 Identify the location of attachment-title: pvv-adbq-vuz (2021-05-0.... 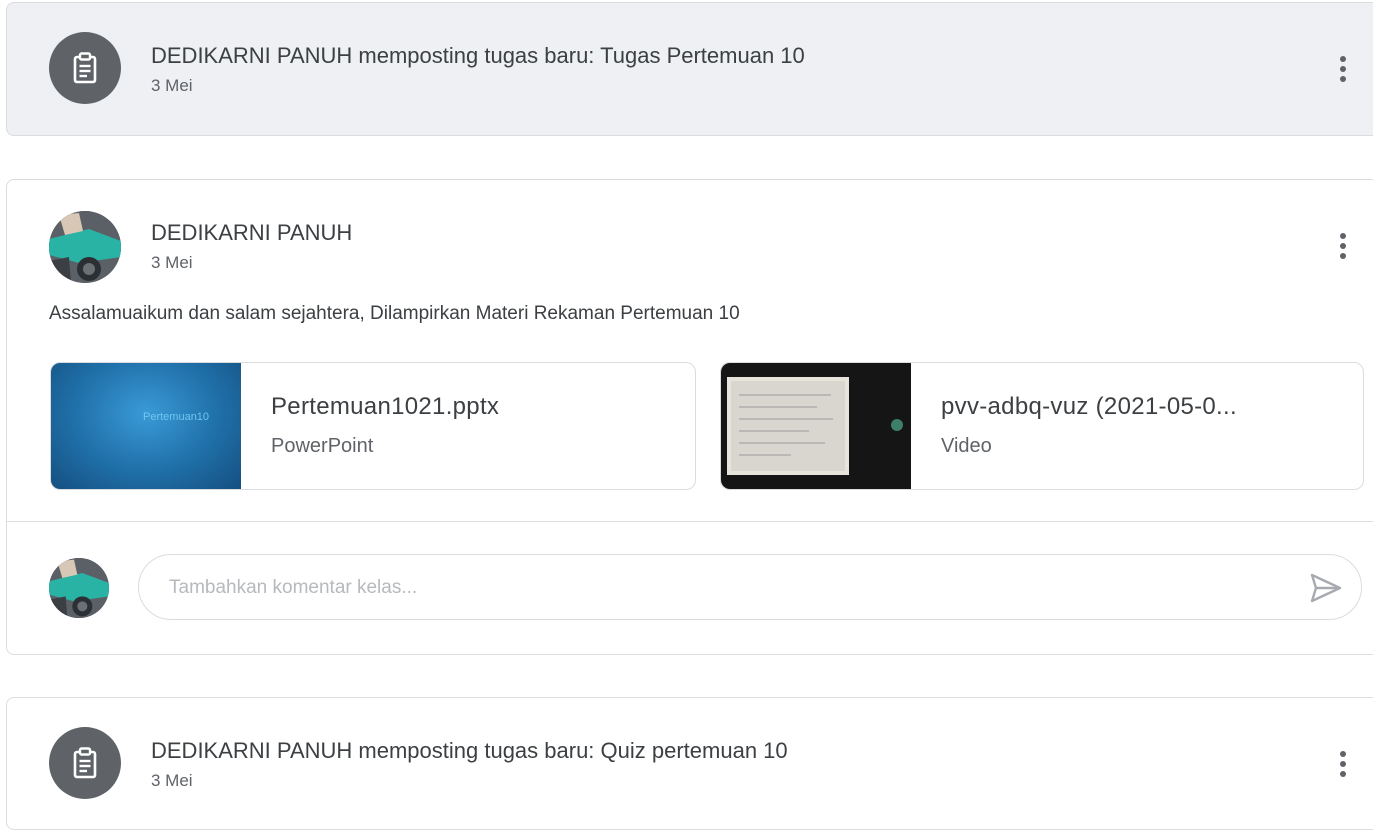
(1089, 406).